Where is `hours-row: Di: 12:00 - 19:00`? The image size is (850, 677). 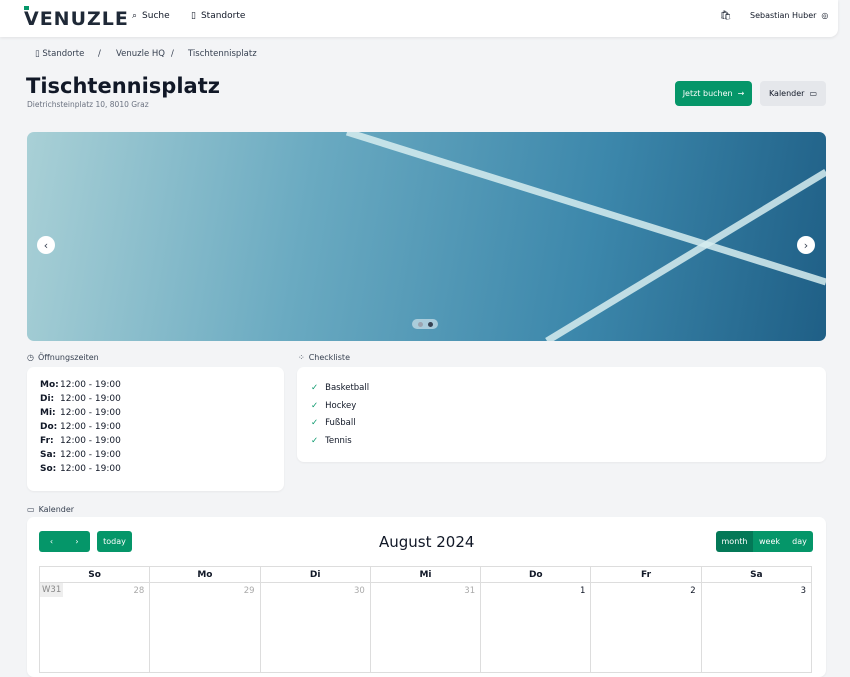
hours-row: Di: 12:00 - 19:00 is located at coordinates (80, 399).